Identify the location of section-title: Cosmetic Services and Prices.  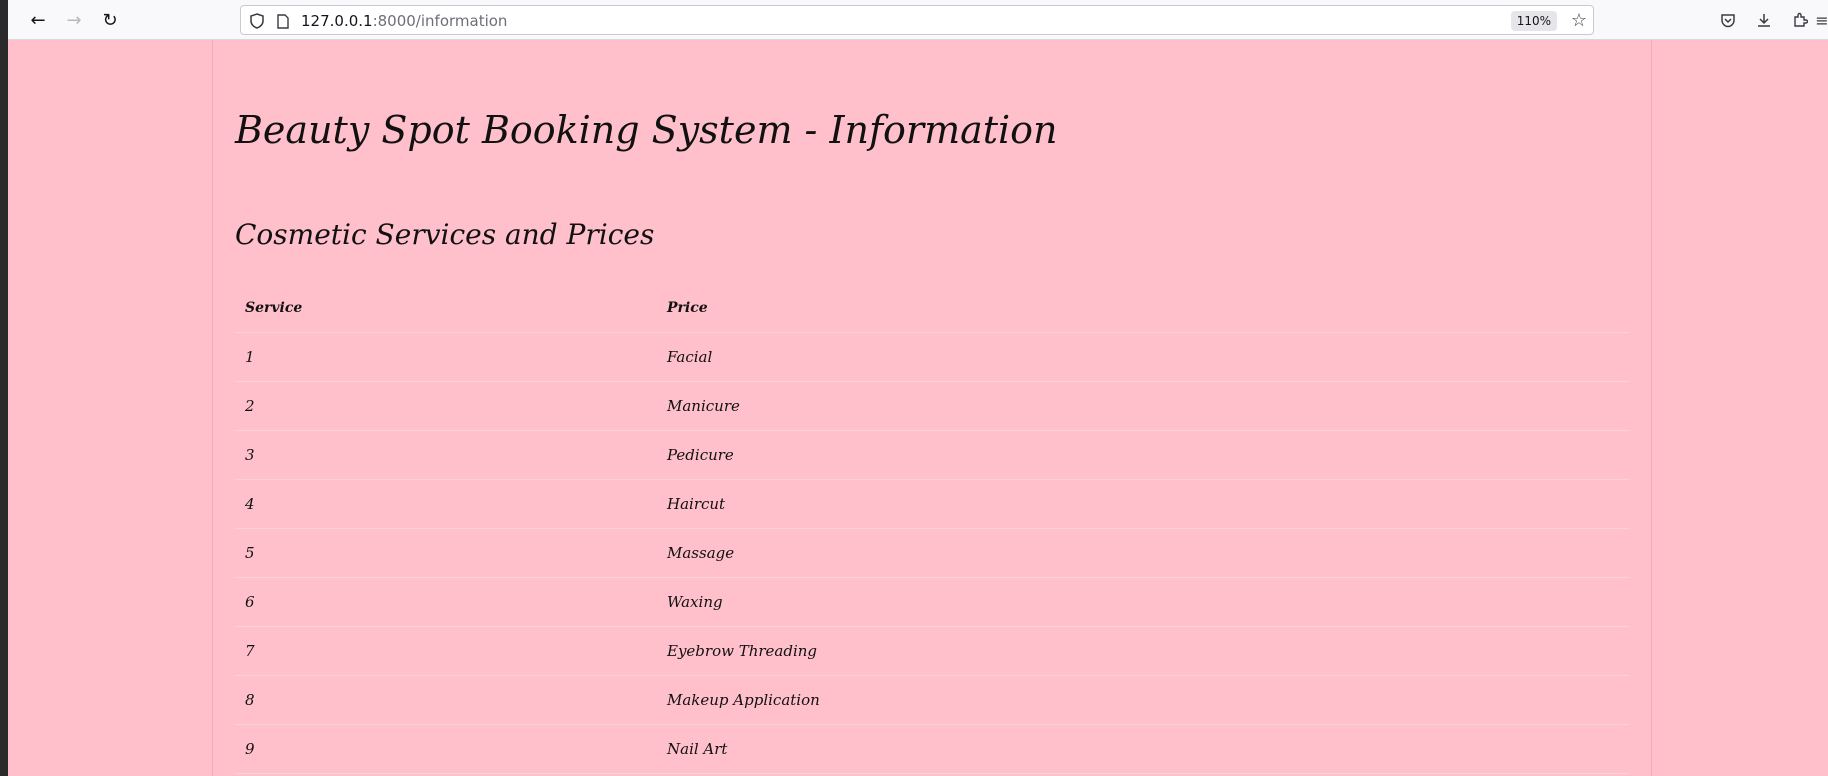
(445, 234).